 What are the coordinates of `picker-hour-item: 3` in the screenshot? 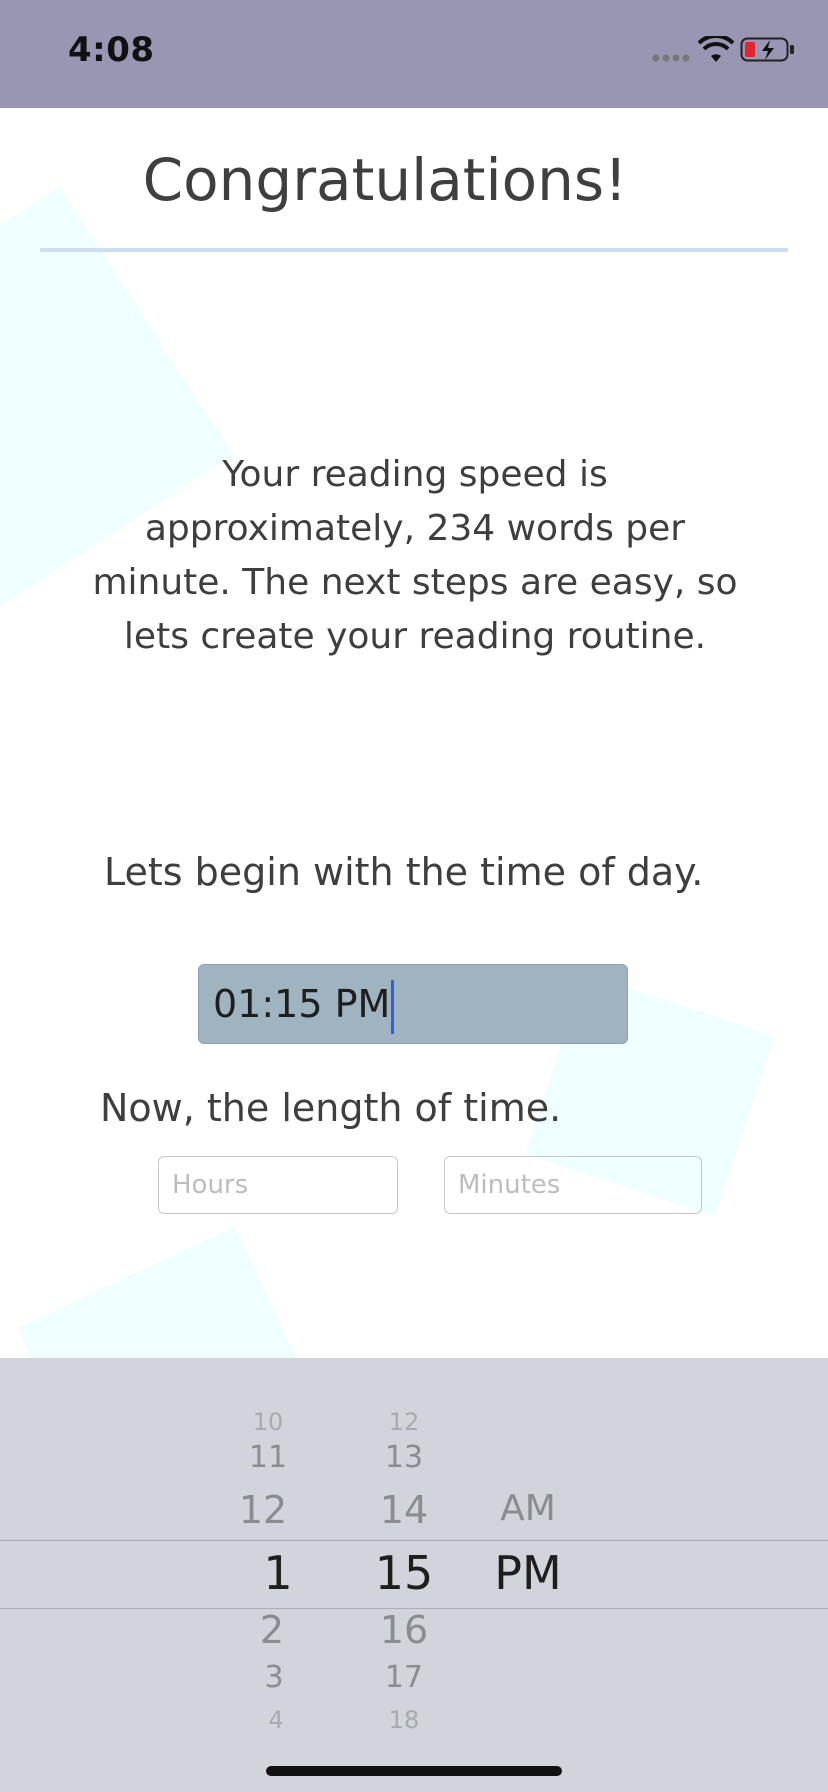 It's located at (274, 1677).